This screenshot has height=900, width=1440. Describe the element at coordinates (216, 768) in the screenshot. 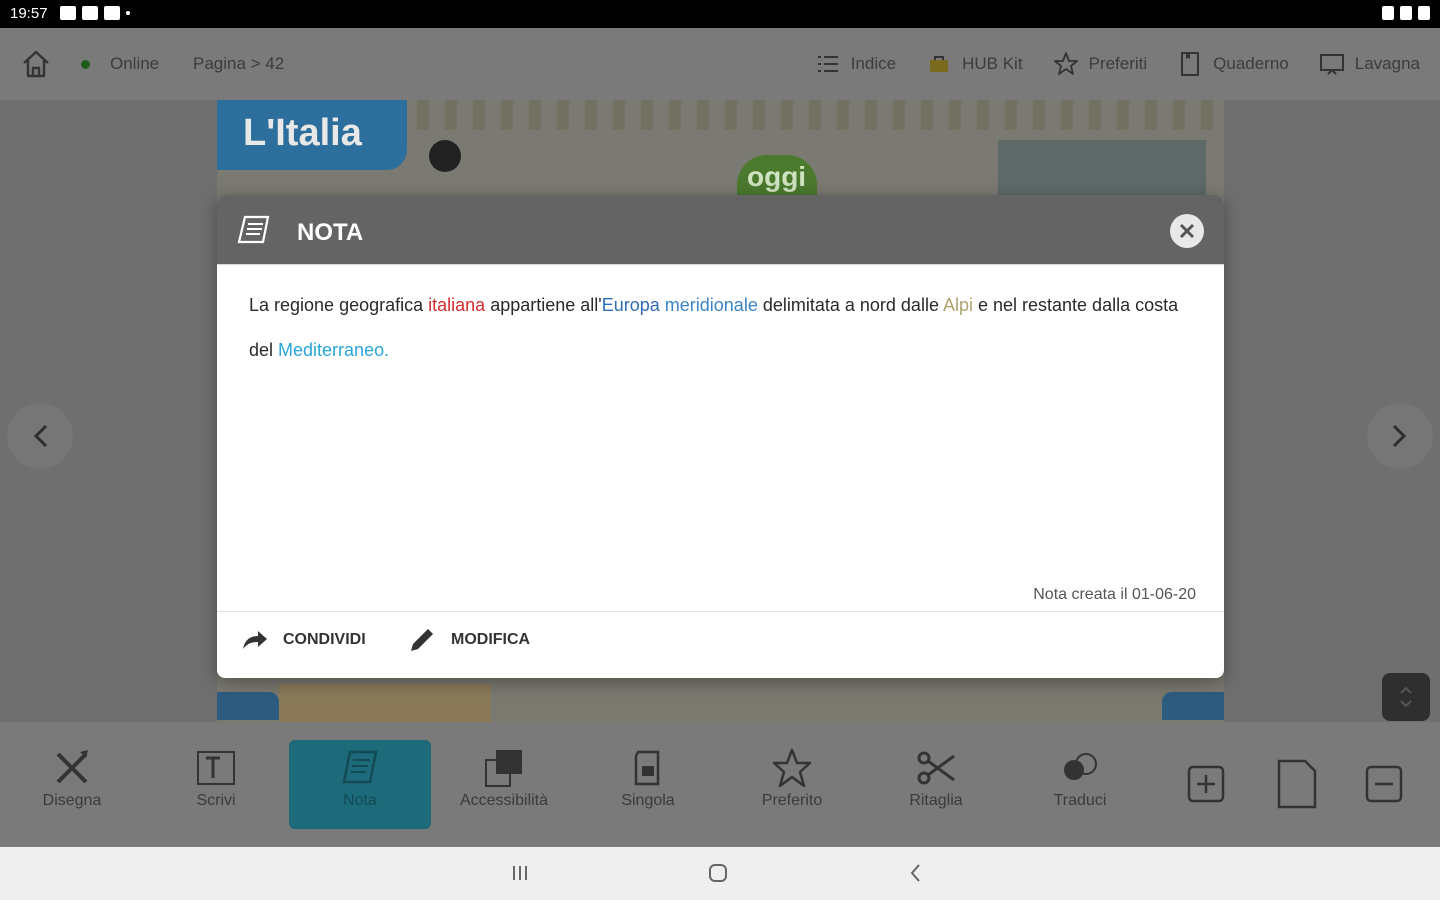

I see `text-icon` at that location.